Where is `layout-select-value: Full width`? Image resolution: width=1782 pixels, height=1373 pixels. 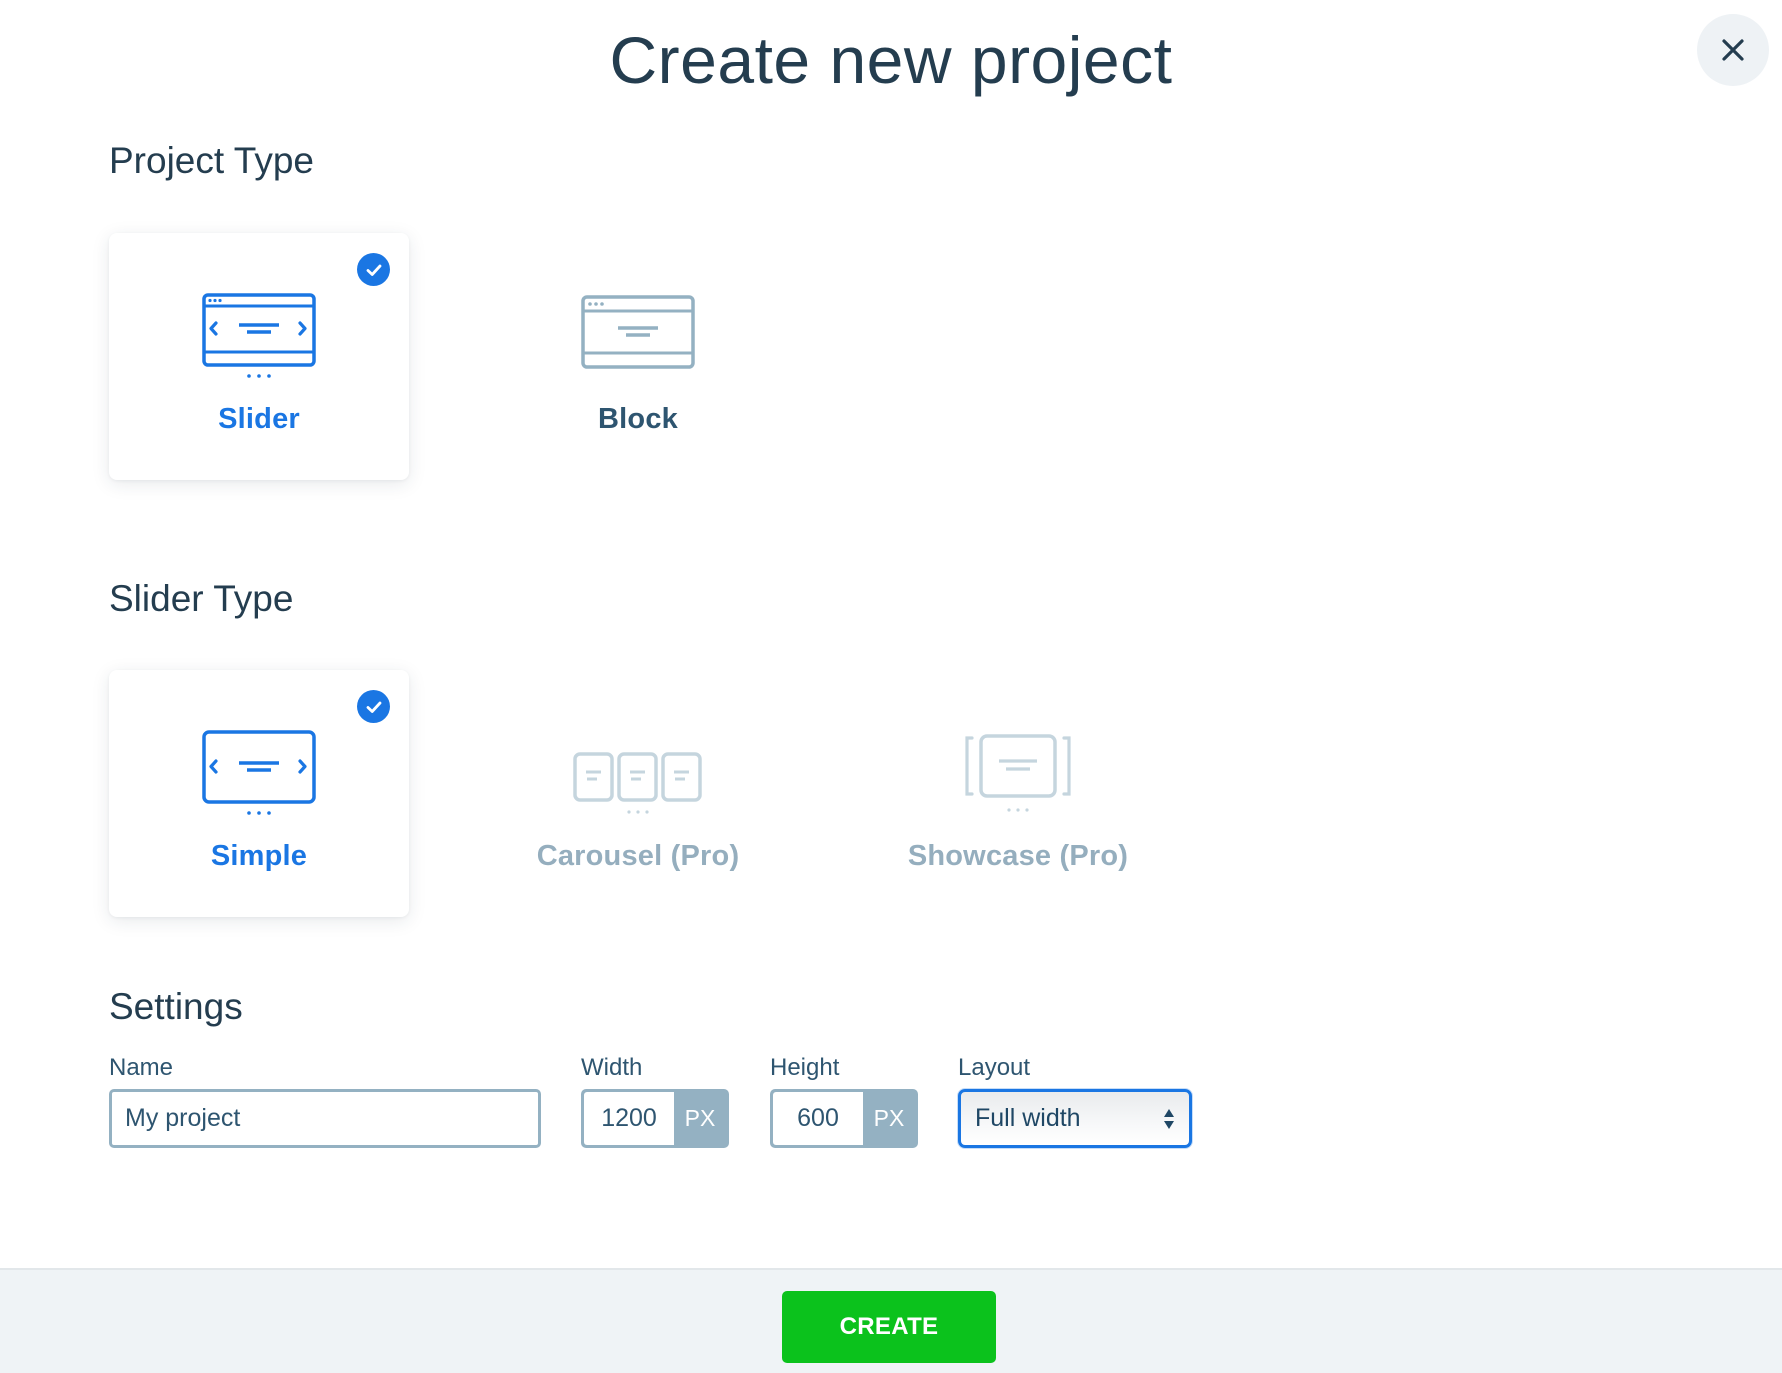 layout-select-value: Full width is located at coordinates (1028, 1118).